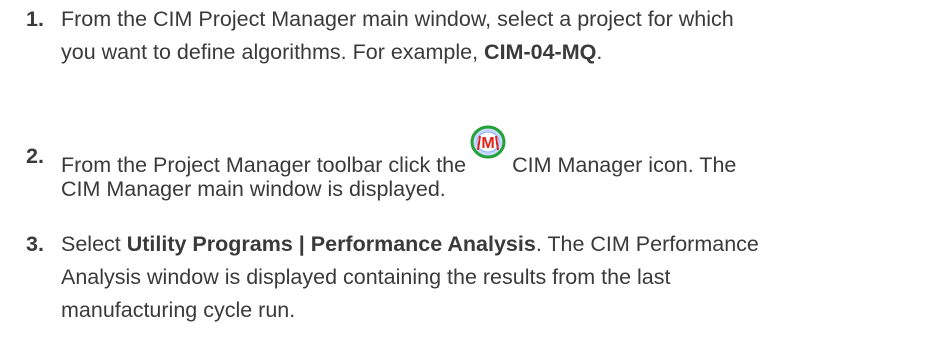 Image resolution: width=936 pixels, height=343 pixels. I want to click on cim-manager-icon: M, so click(488, 142).